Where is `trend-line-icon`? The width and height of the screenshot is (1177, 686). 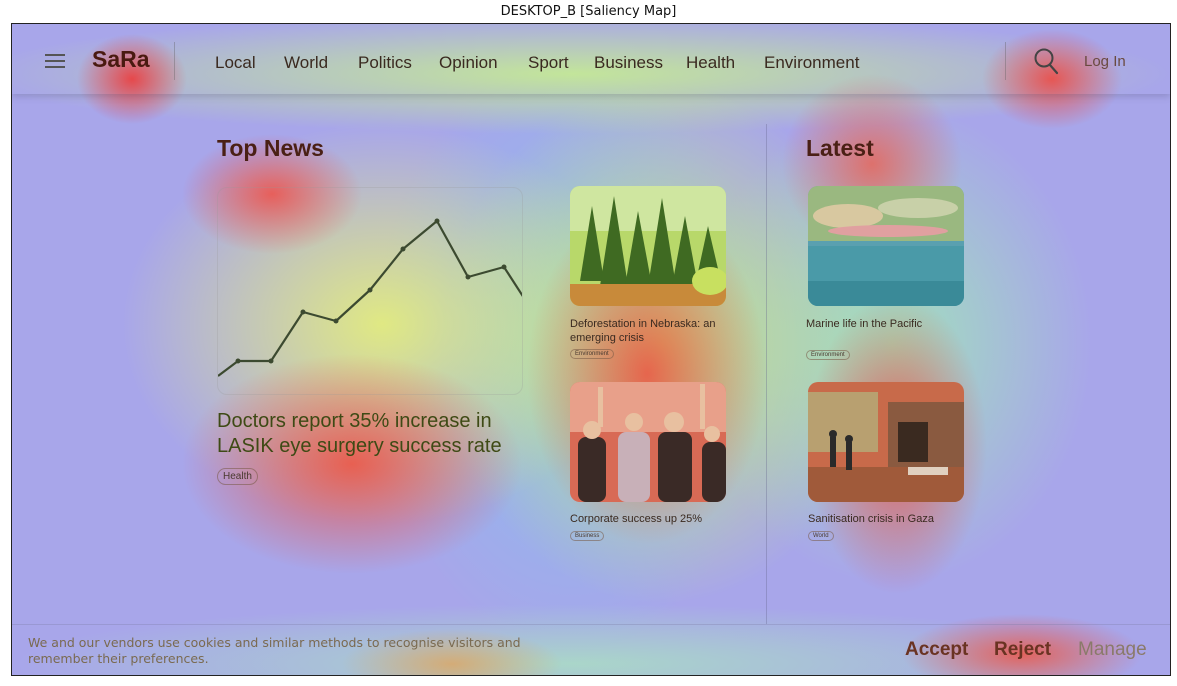
trend-line-icon is located at coordinates (370, 297).